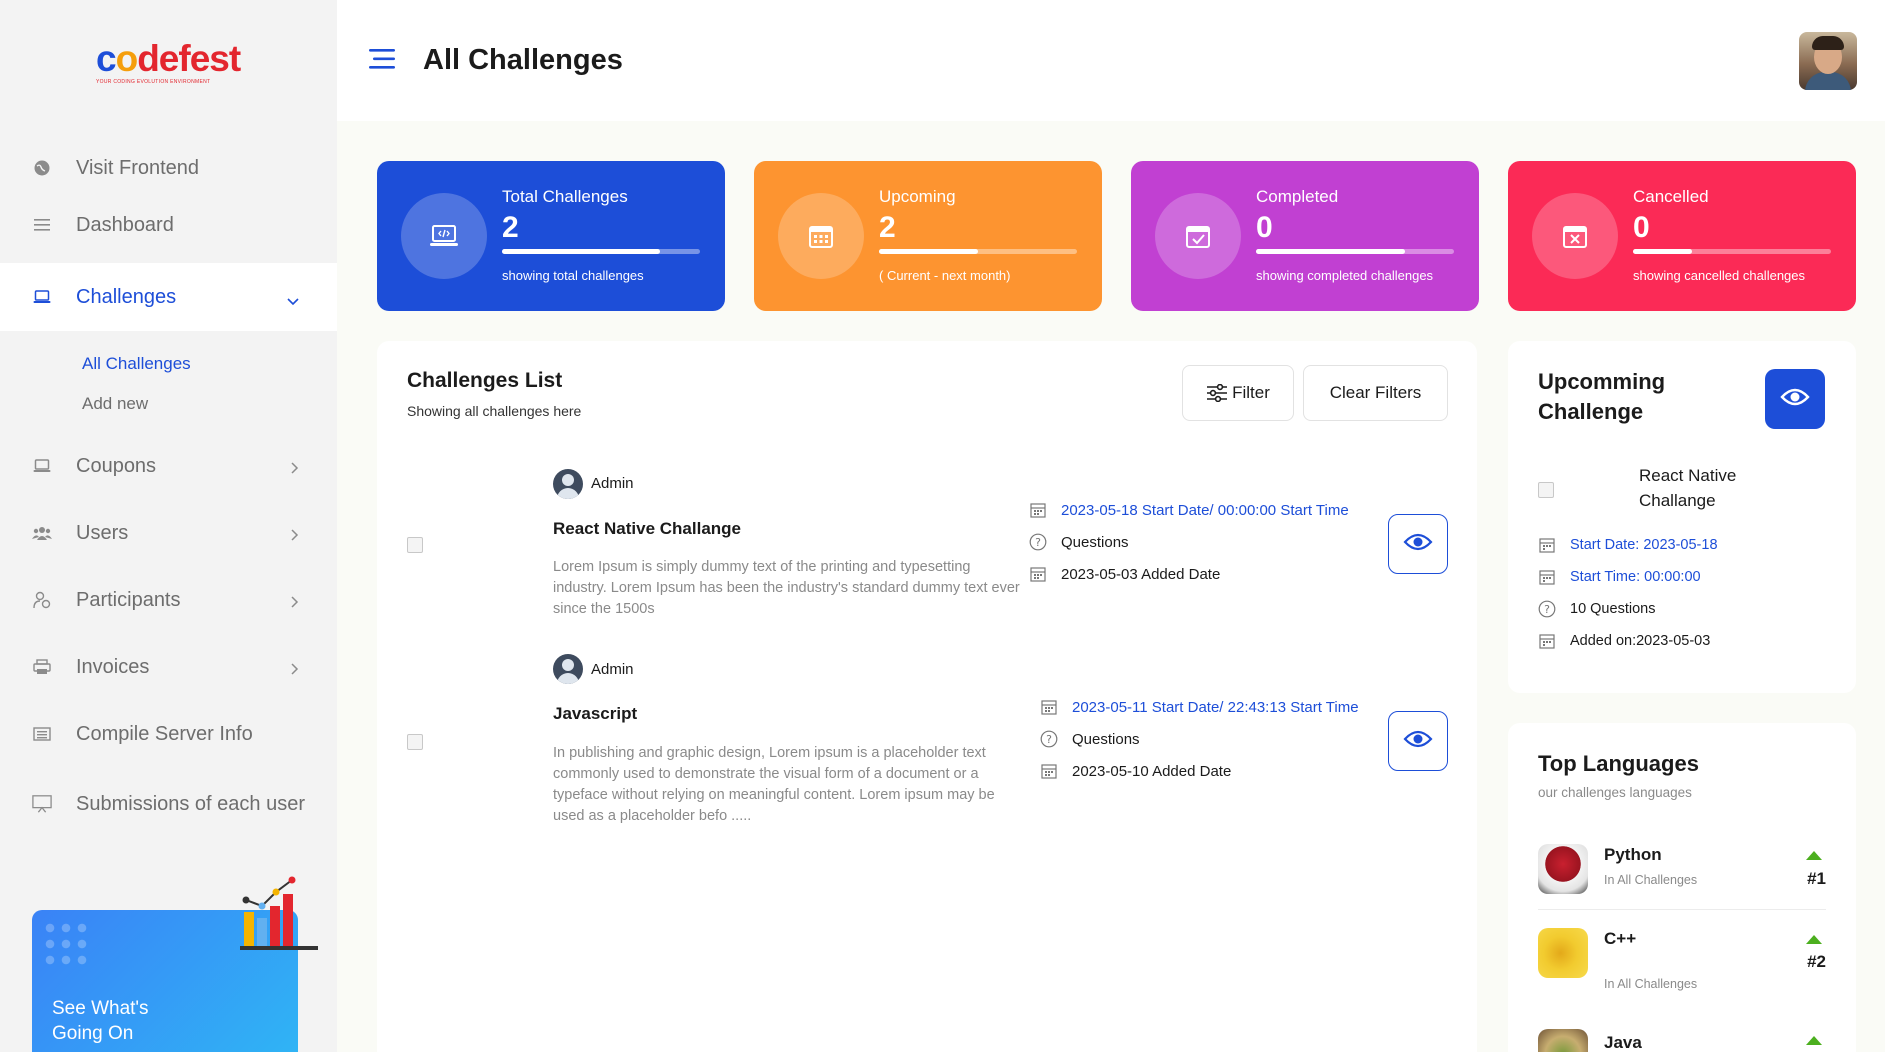 Image resolution: width=1885 pixels, height=1052 pixels. Describe the element at coordinates (1682, 909) in the screenshot. I see `divider` at that location.